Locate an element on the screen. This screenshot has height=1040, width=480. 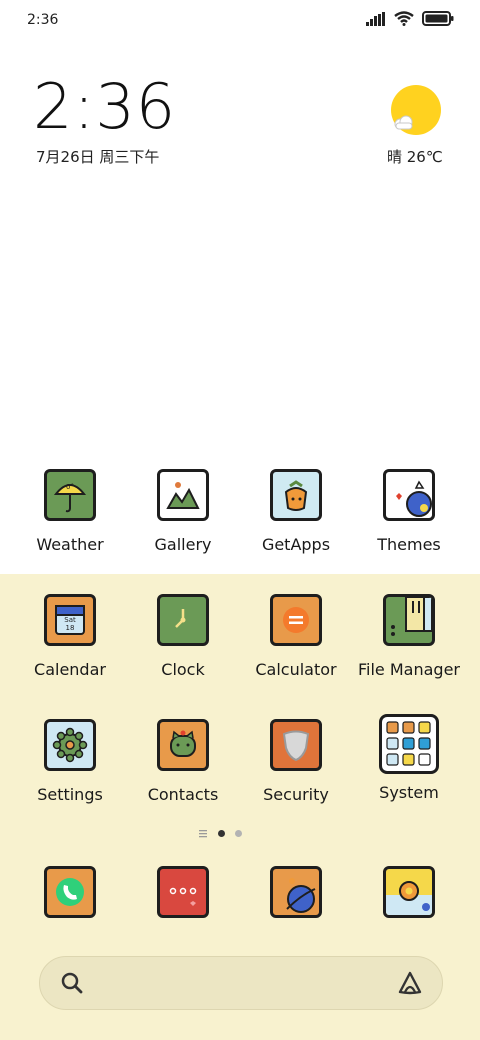
app-weather: 0° Weather is located at coordinates (70, 511).